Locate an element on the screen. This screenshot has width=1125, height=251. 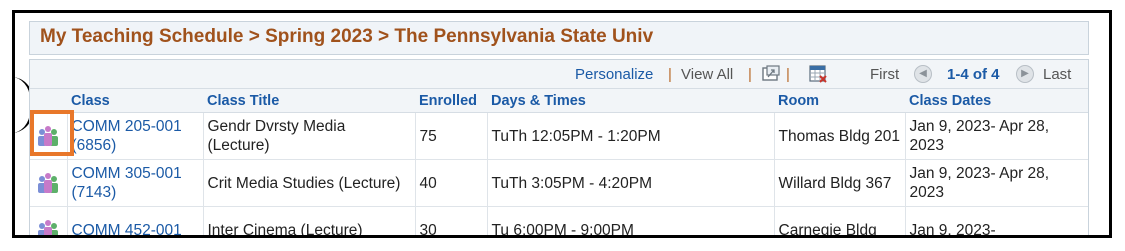
class-link: COMM 305-001 (7143) is located at coordinates (134, 183).